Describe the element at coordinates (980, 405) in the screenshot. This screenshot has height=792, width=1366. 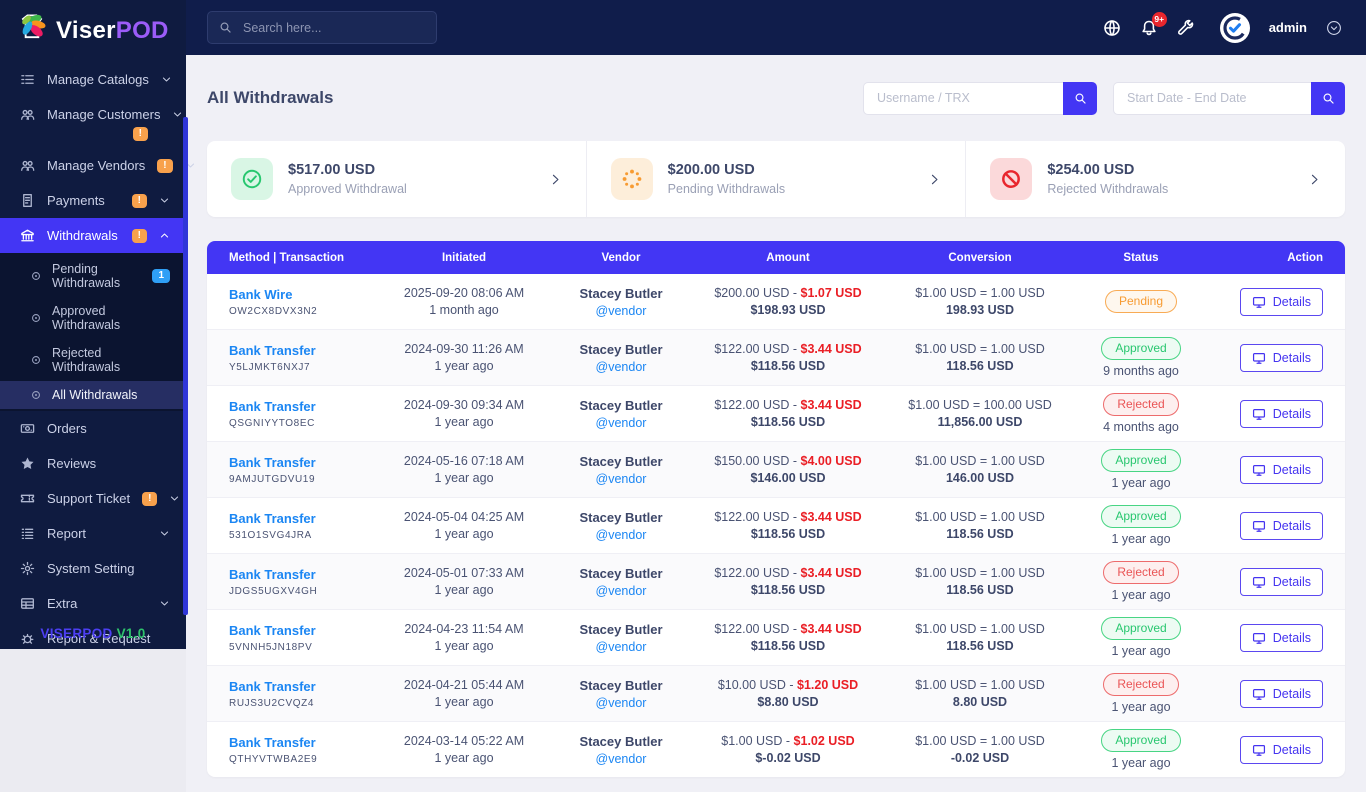
I see `conversion-rate: $1.00 USD = 100.00 USD` at that location.